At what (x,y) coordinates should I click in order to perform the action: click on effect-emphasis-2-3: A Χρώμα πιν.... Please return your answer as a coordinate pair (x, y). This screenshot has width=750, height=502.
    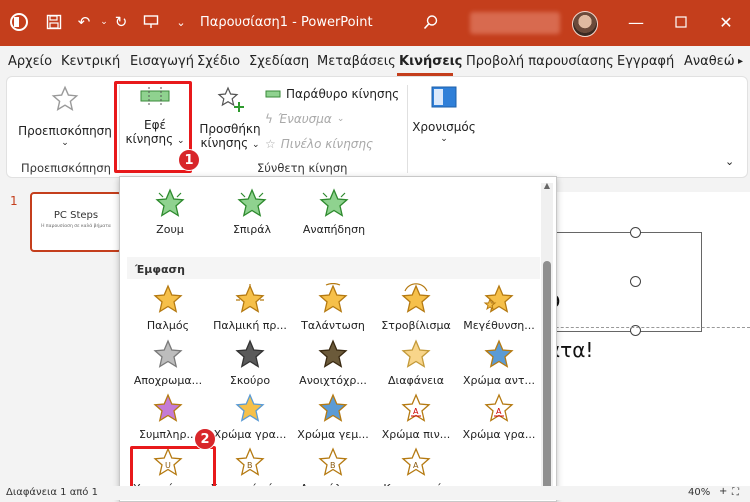
    Looking at the image, I should click on (416, 416).